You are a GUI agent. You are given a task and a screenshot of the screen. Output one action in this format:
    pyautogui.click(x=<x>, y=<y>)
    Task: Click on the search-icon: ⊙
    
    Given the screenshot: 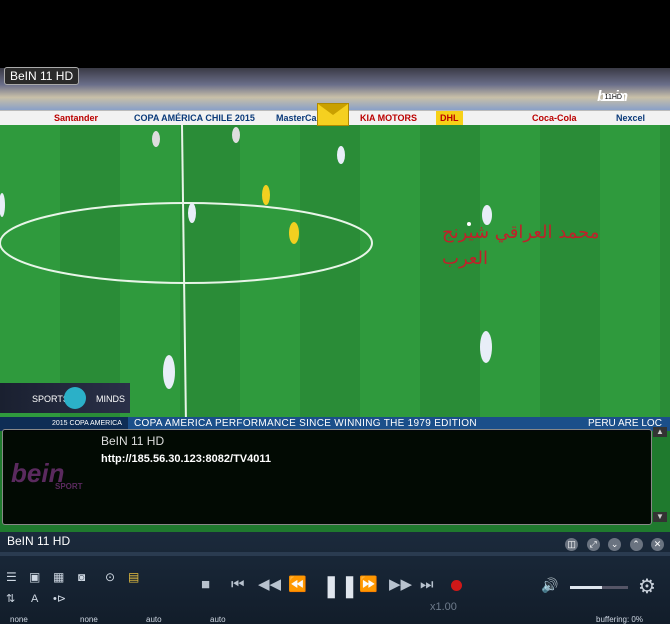 What is the action you would take?
    pyautogui.click(x=110, y=577)
    